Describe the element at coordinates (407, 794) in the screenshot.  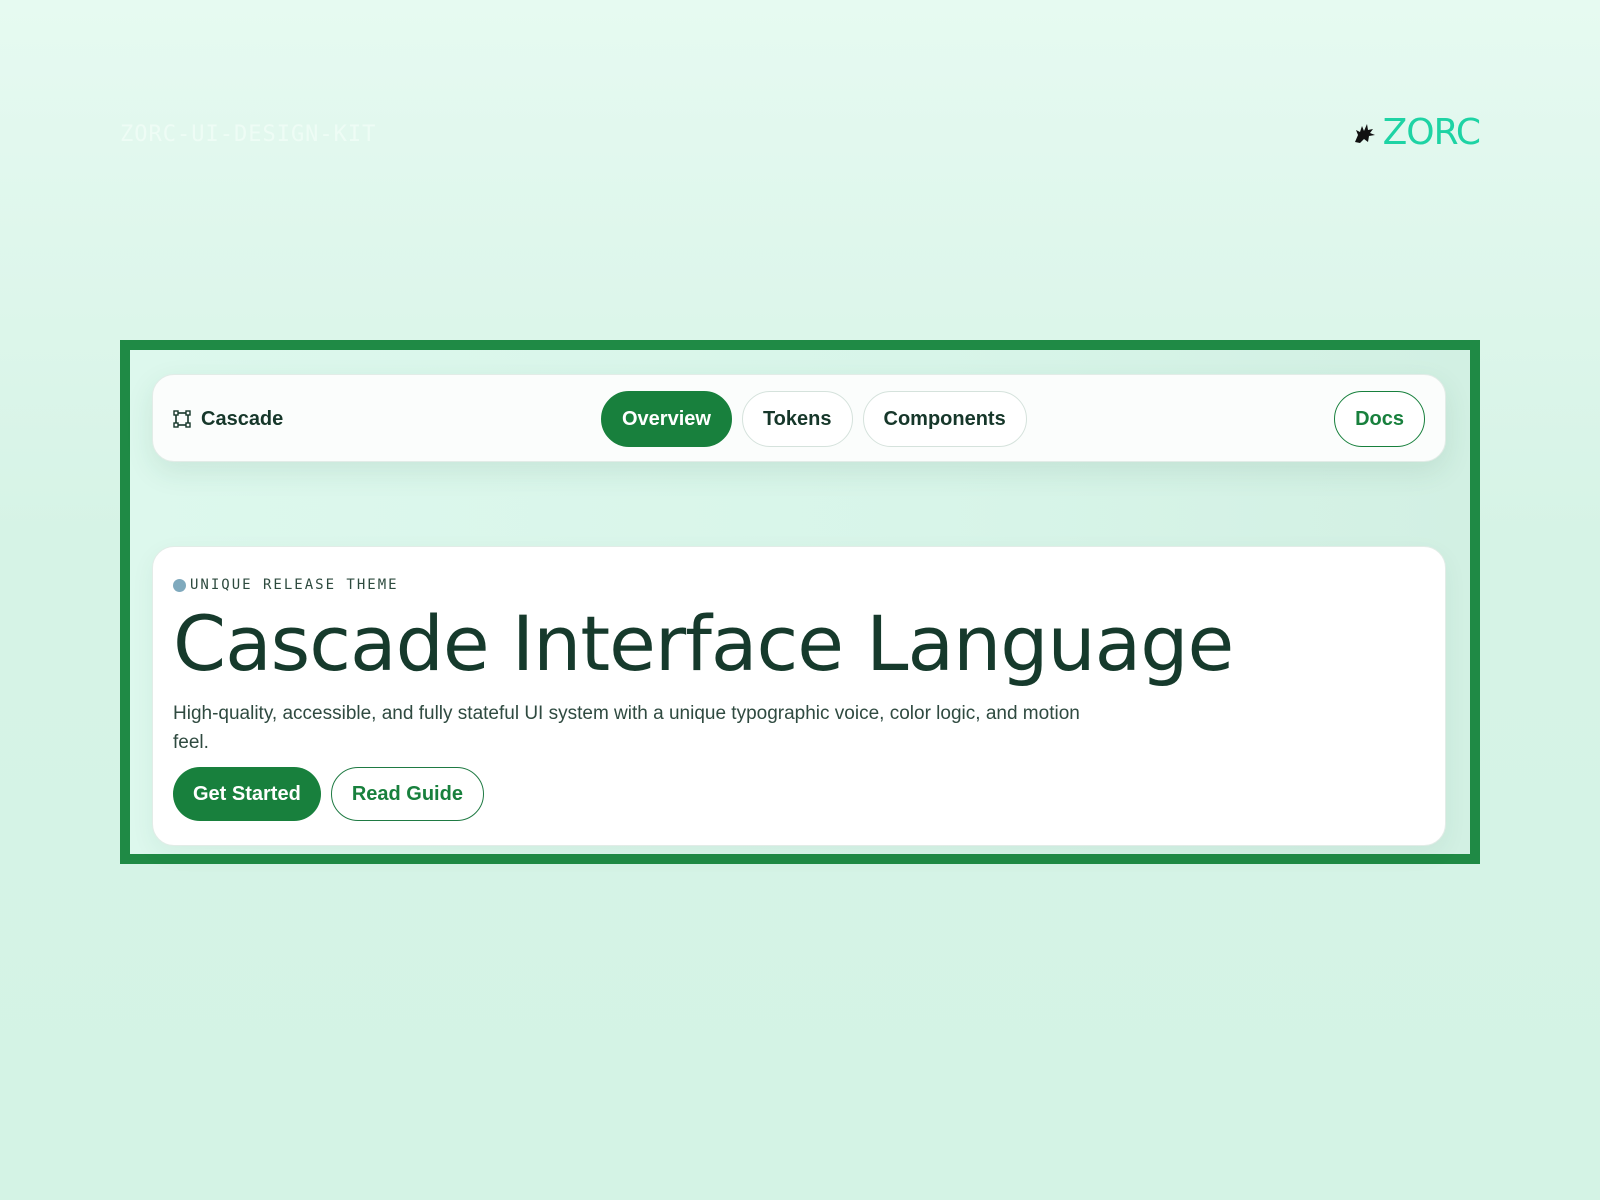
I see `read-guide-button: Read Guide` at that location.